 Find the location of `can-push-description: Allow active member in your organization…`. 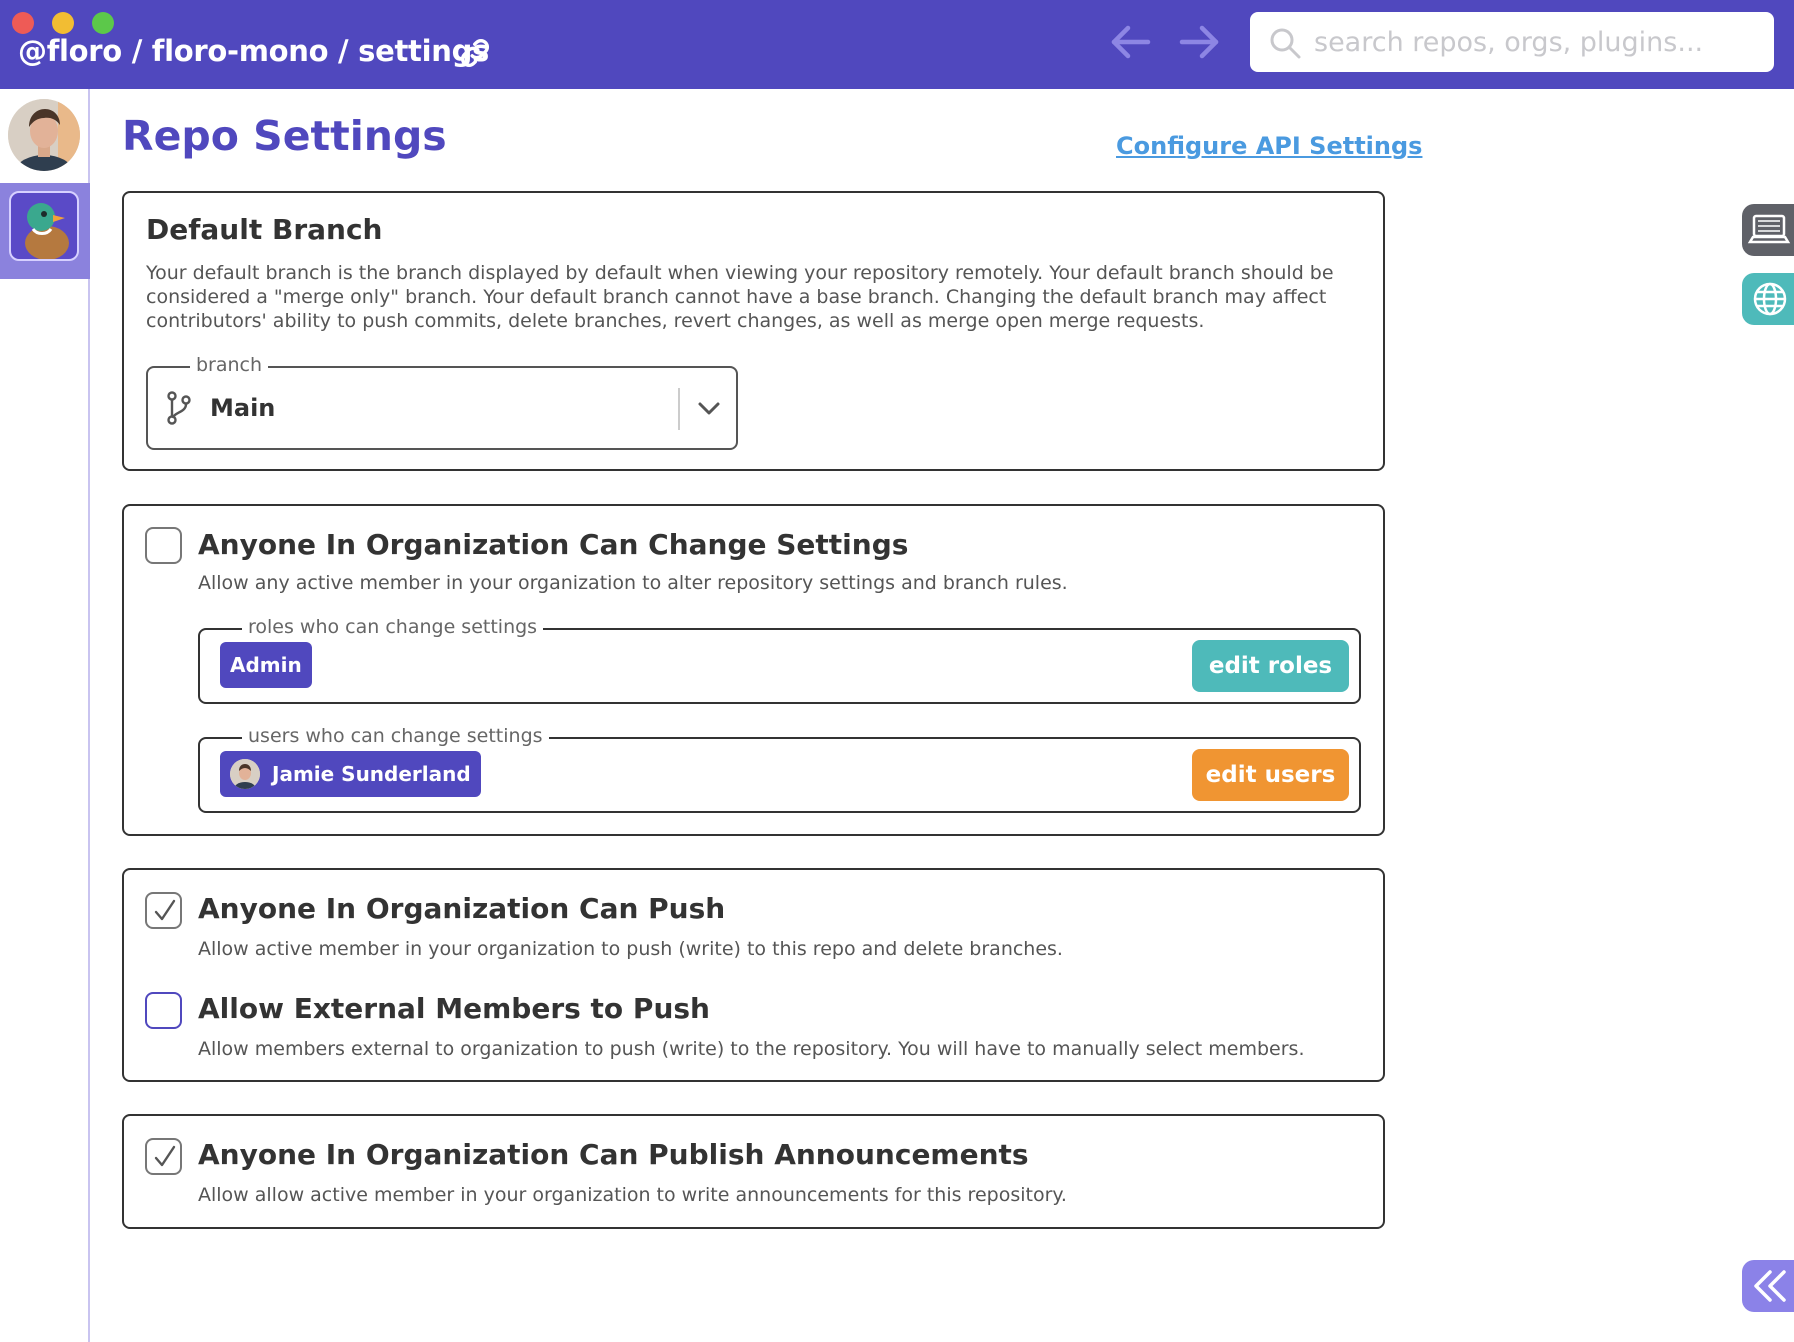

can-push-description: Allow active member in your organization… is located at coordinates (630, 949).